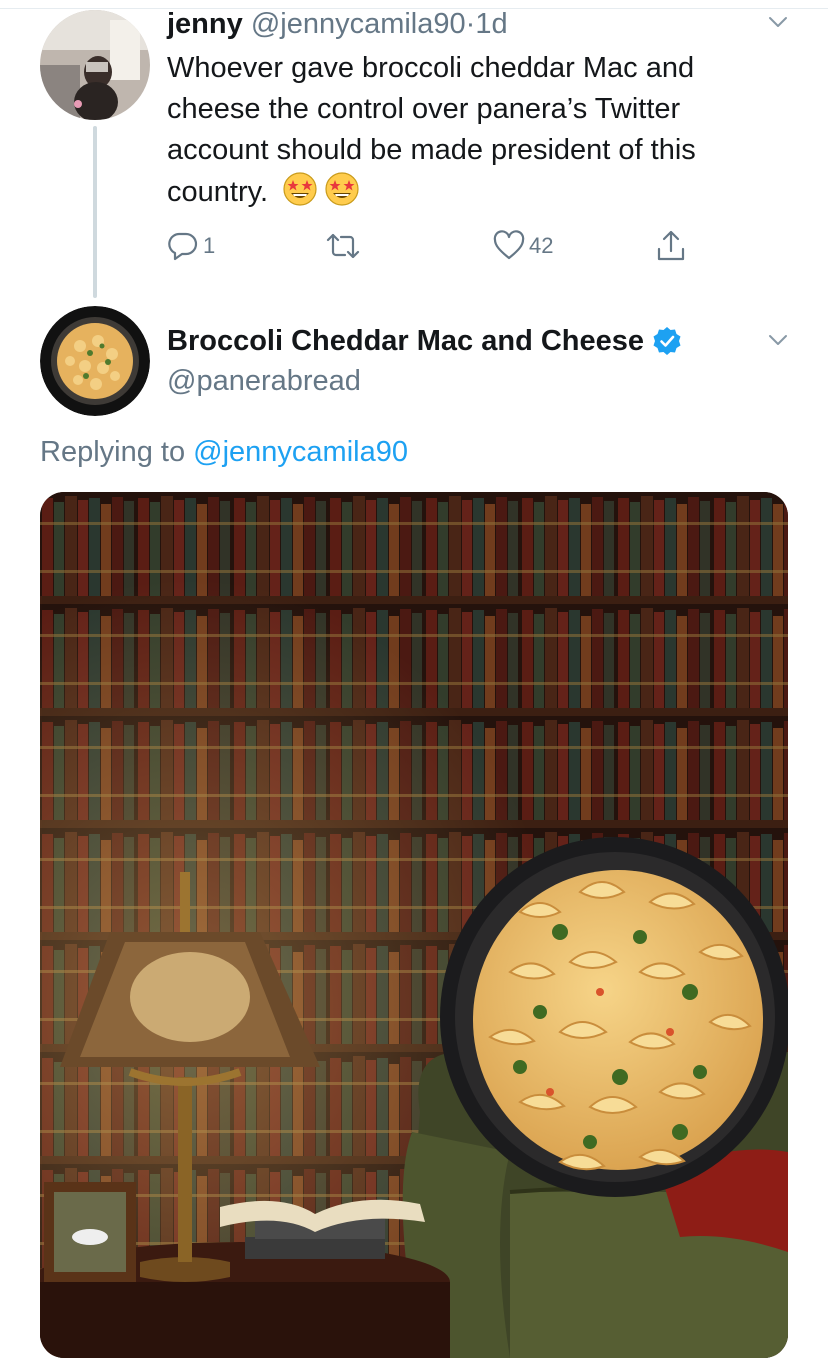  I want to click on thread-line, so click(95, 212).